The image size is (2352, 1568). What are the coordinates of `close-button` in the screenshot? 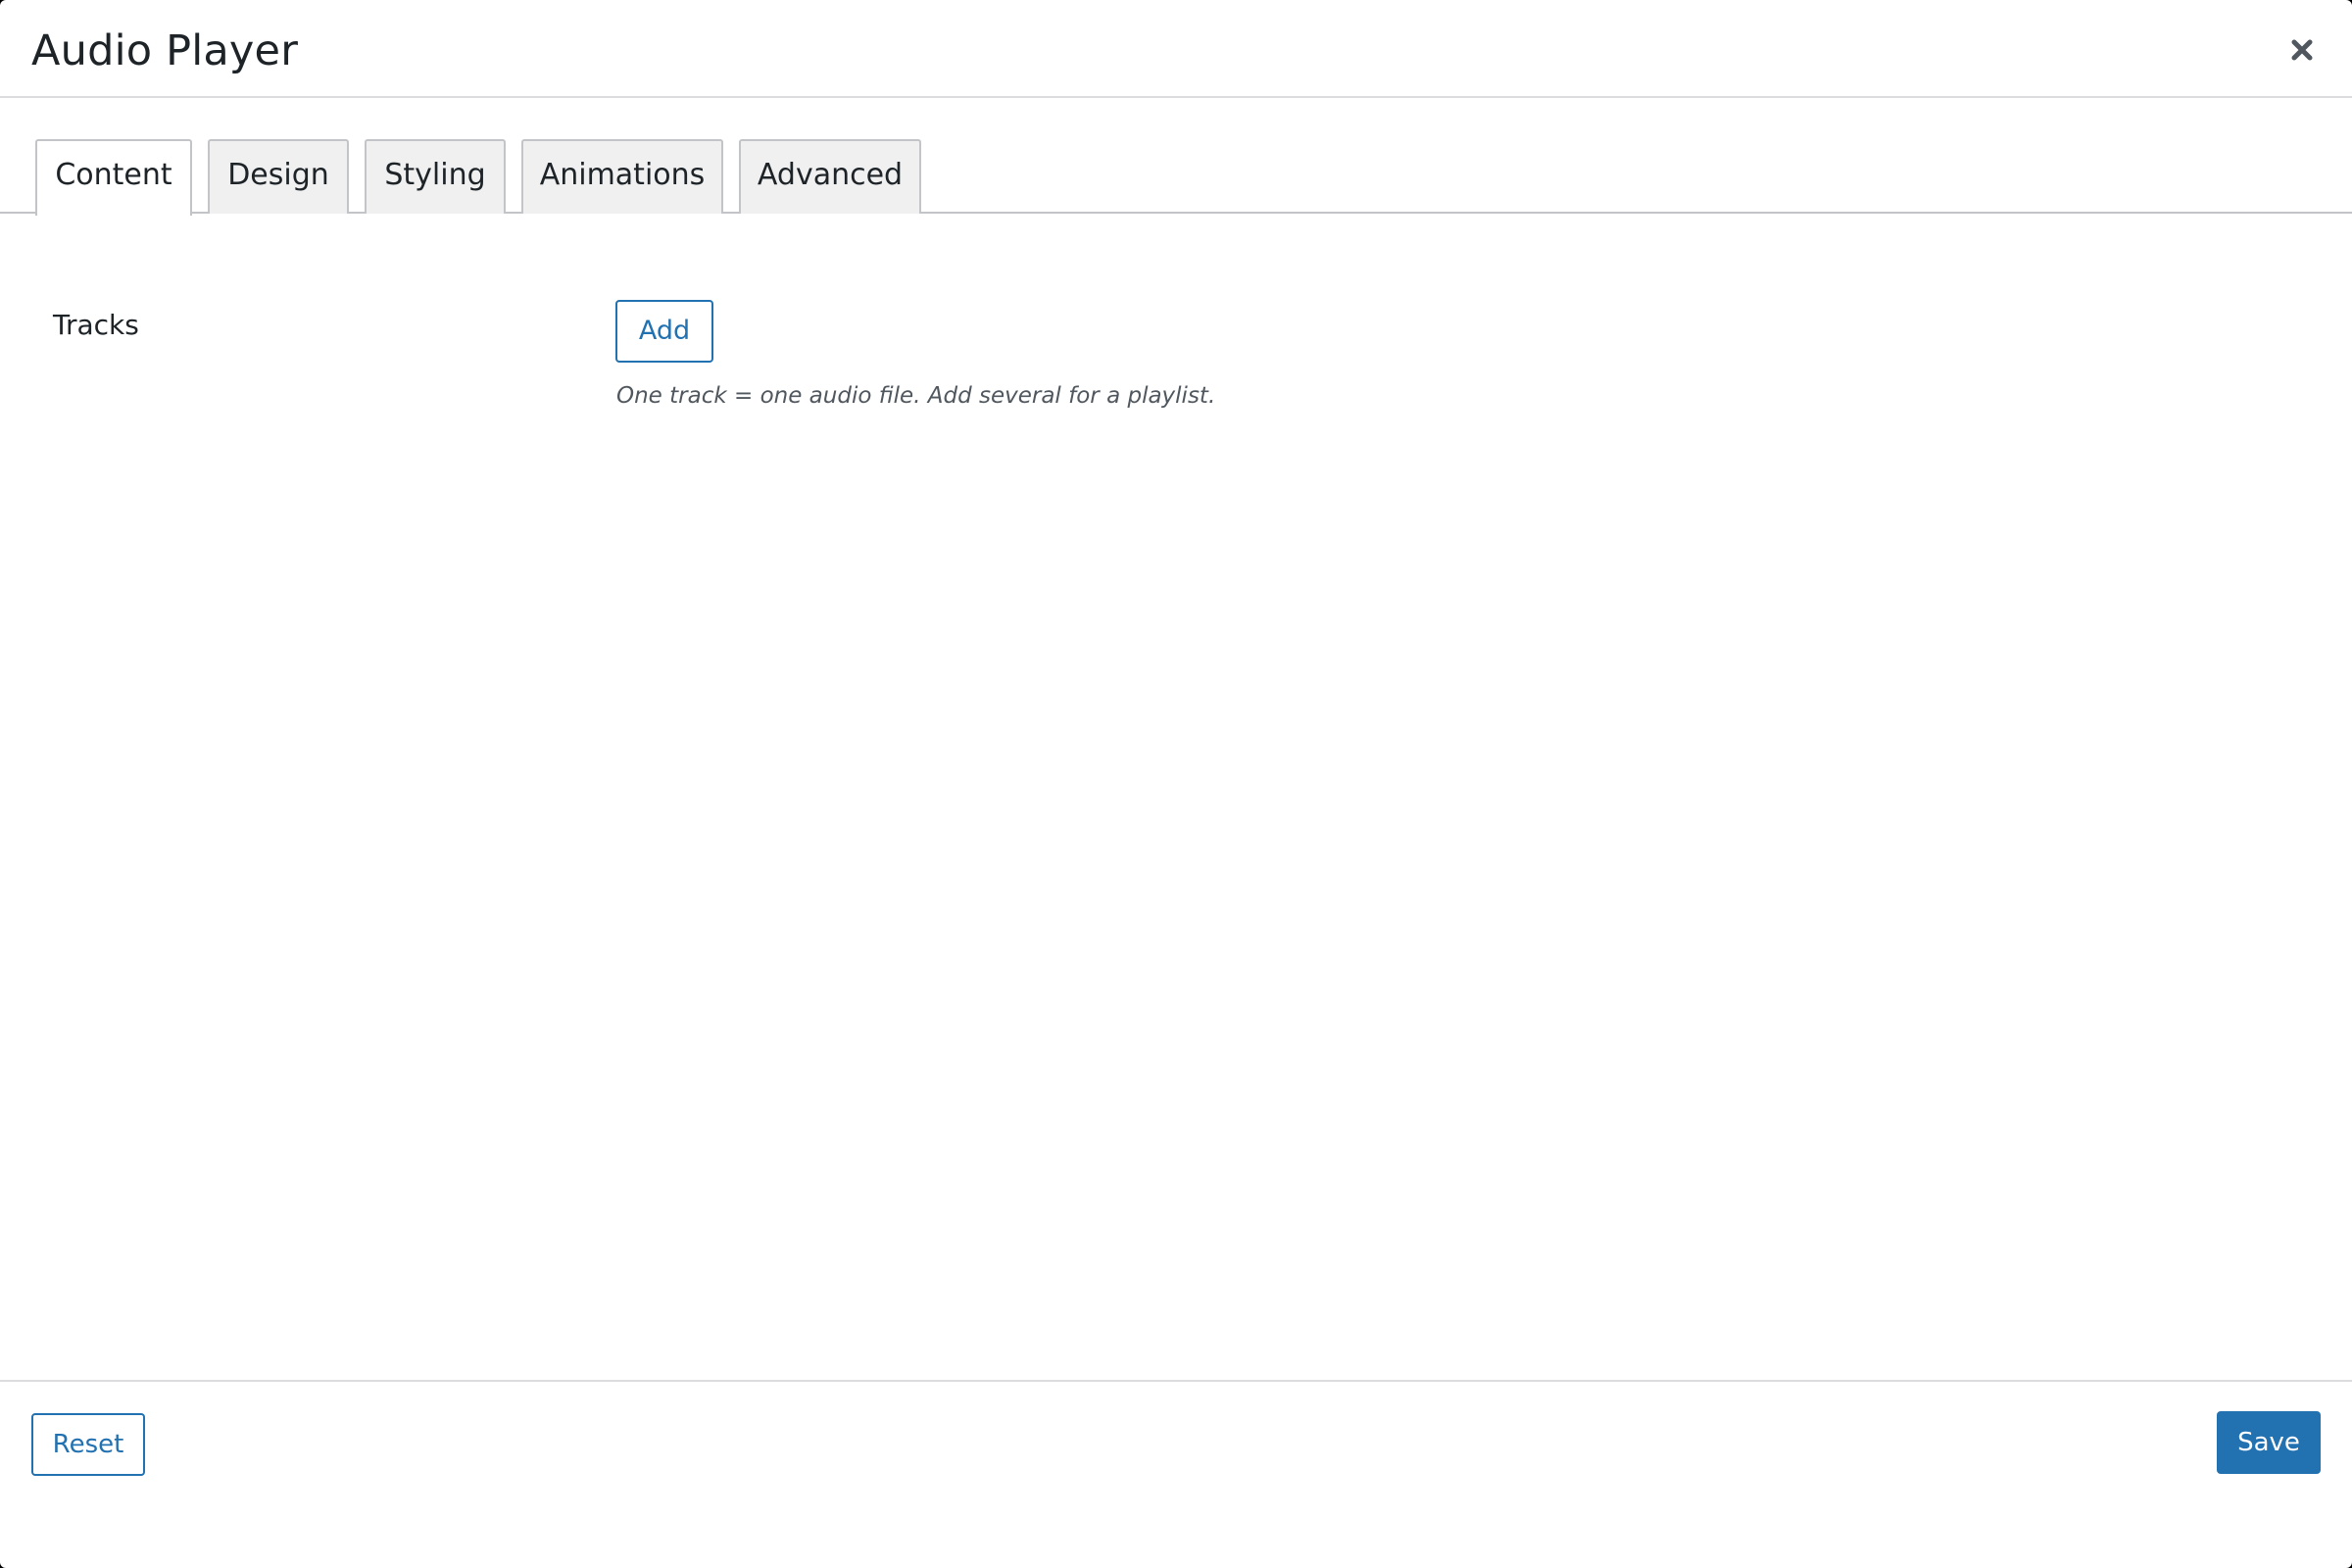 It's located at (2302, 50).